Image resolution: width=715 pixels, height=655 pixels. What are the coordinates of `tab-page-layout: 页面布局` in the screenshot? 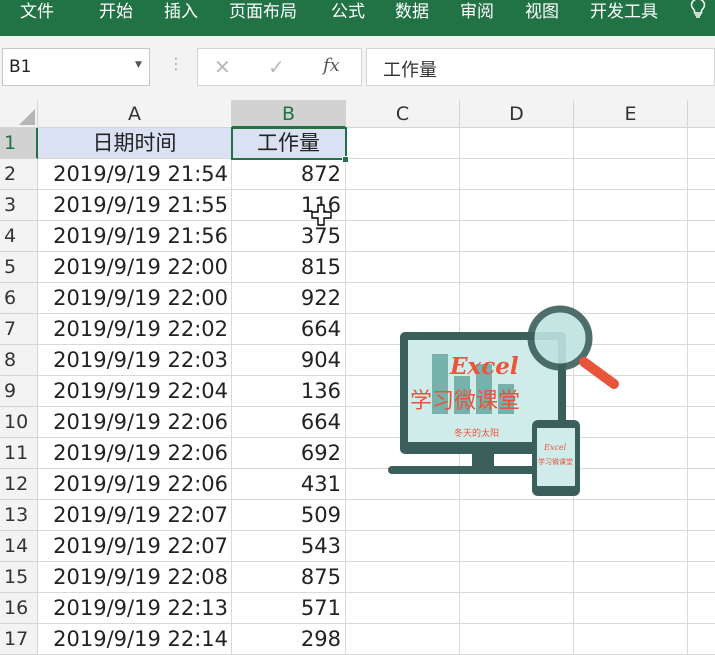 It's located at (263, 11).